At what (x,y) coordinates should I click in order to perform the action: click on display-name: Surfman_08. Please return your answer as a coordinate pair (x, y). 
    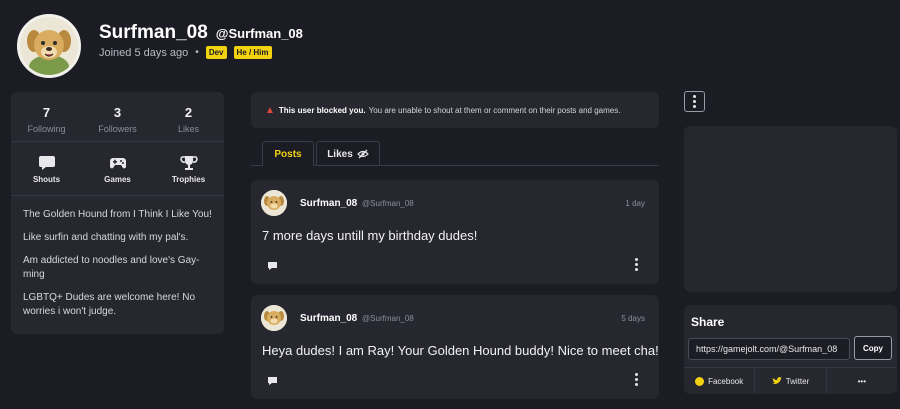
    Looking at the image, I should click on (153, 32).